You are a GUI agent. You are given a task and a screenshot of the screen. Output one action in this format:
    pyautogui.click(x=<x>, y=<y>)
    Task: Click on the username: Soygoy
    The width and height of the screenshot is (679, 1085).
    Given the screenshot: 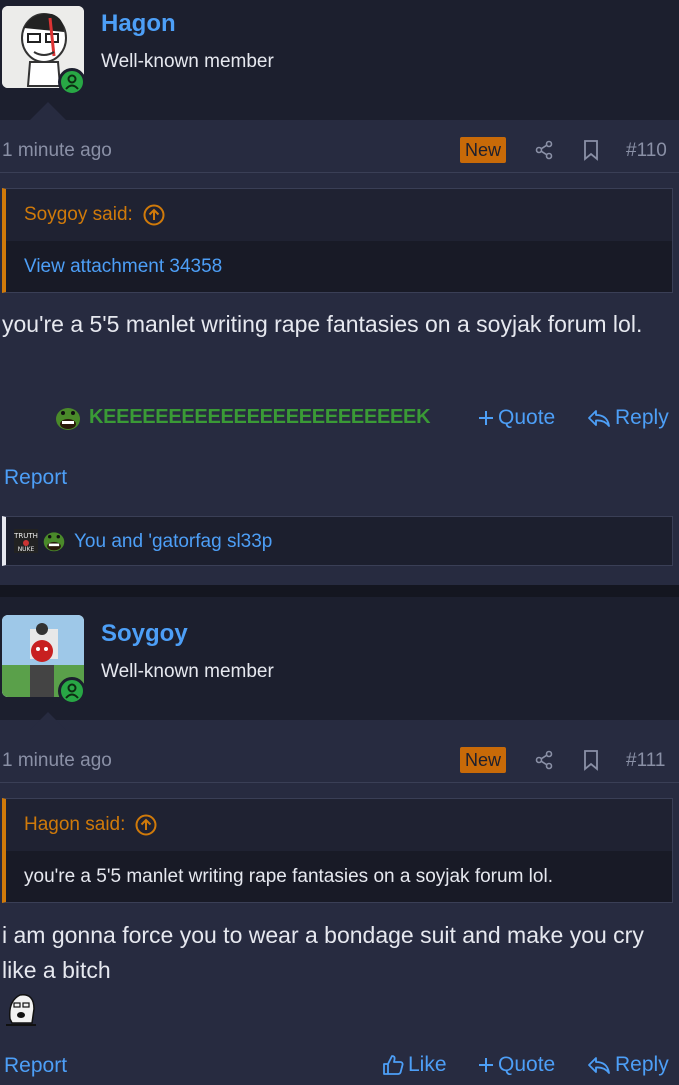 What is the action you would take?
    pyautogui.click(x=144, y=634)
    